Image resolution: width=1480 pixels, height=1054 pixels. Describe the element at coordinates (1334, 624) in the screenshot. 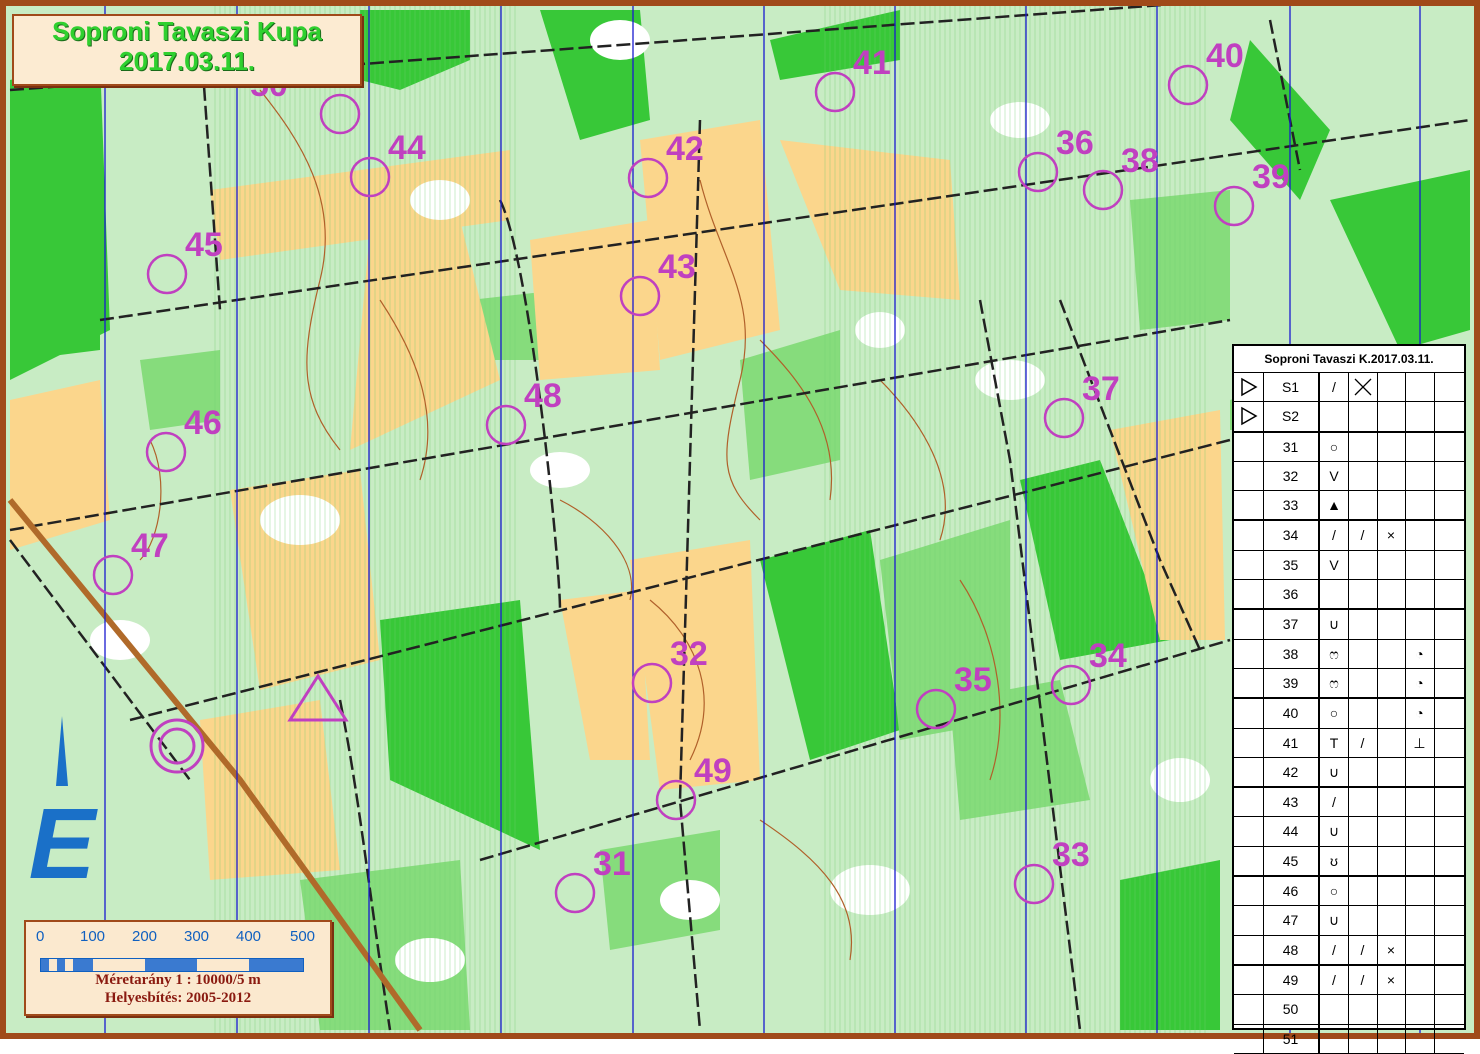

I see `description-symbol: ∪` at that location.